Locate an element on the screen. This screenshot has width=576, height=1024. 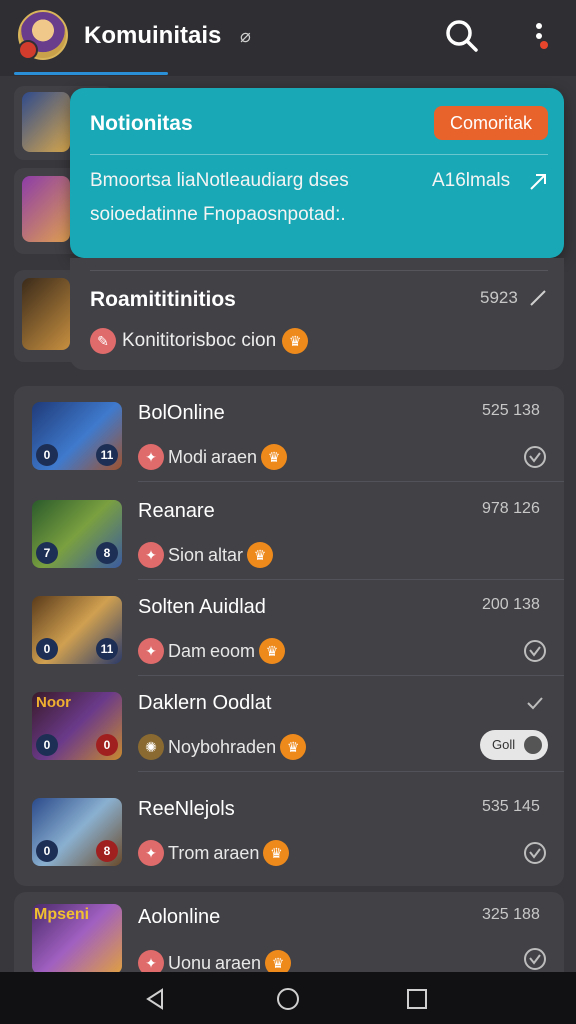
back-triangle-icon is located at coordinates (155, 999).